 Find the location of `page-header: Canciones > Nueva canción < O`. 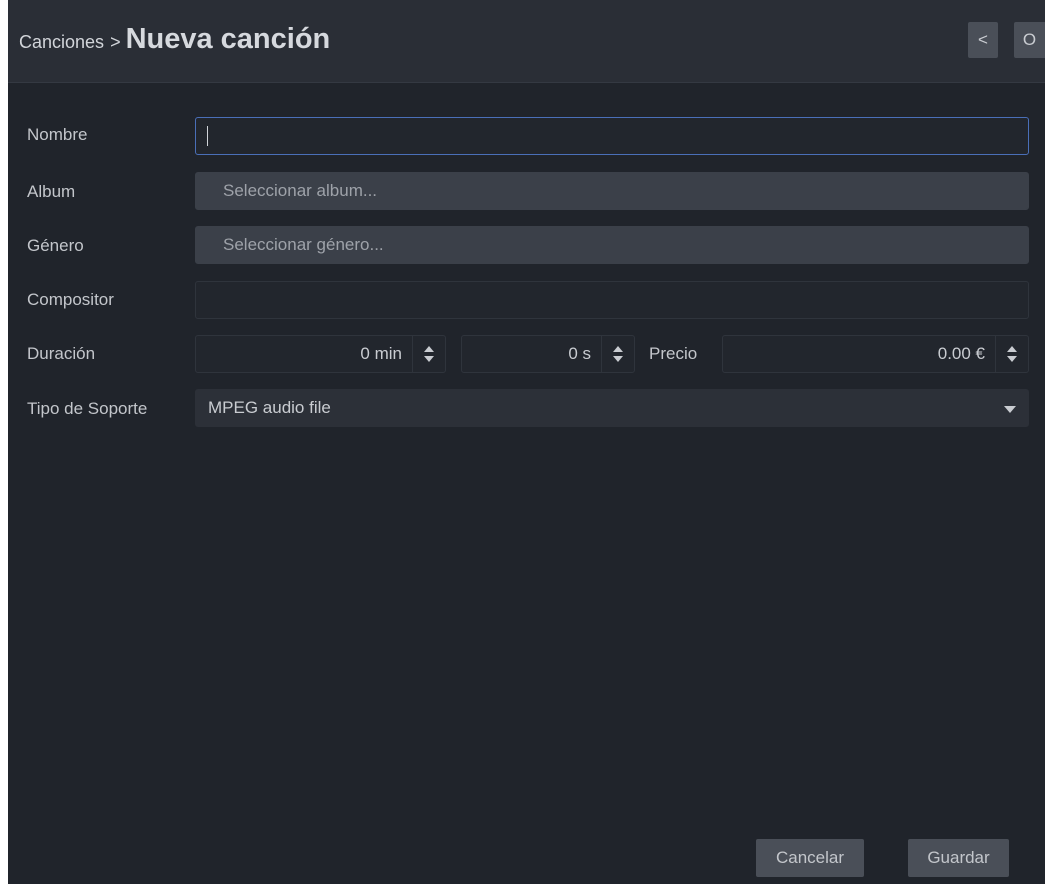

page-header: Canciones > Nueva canción < O is located at coordinates (526, 41).